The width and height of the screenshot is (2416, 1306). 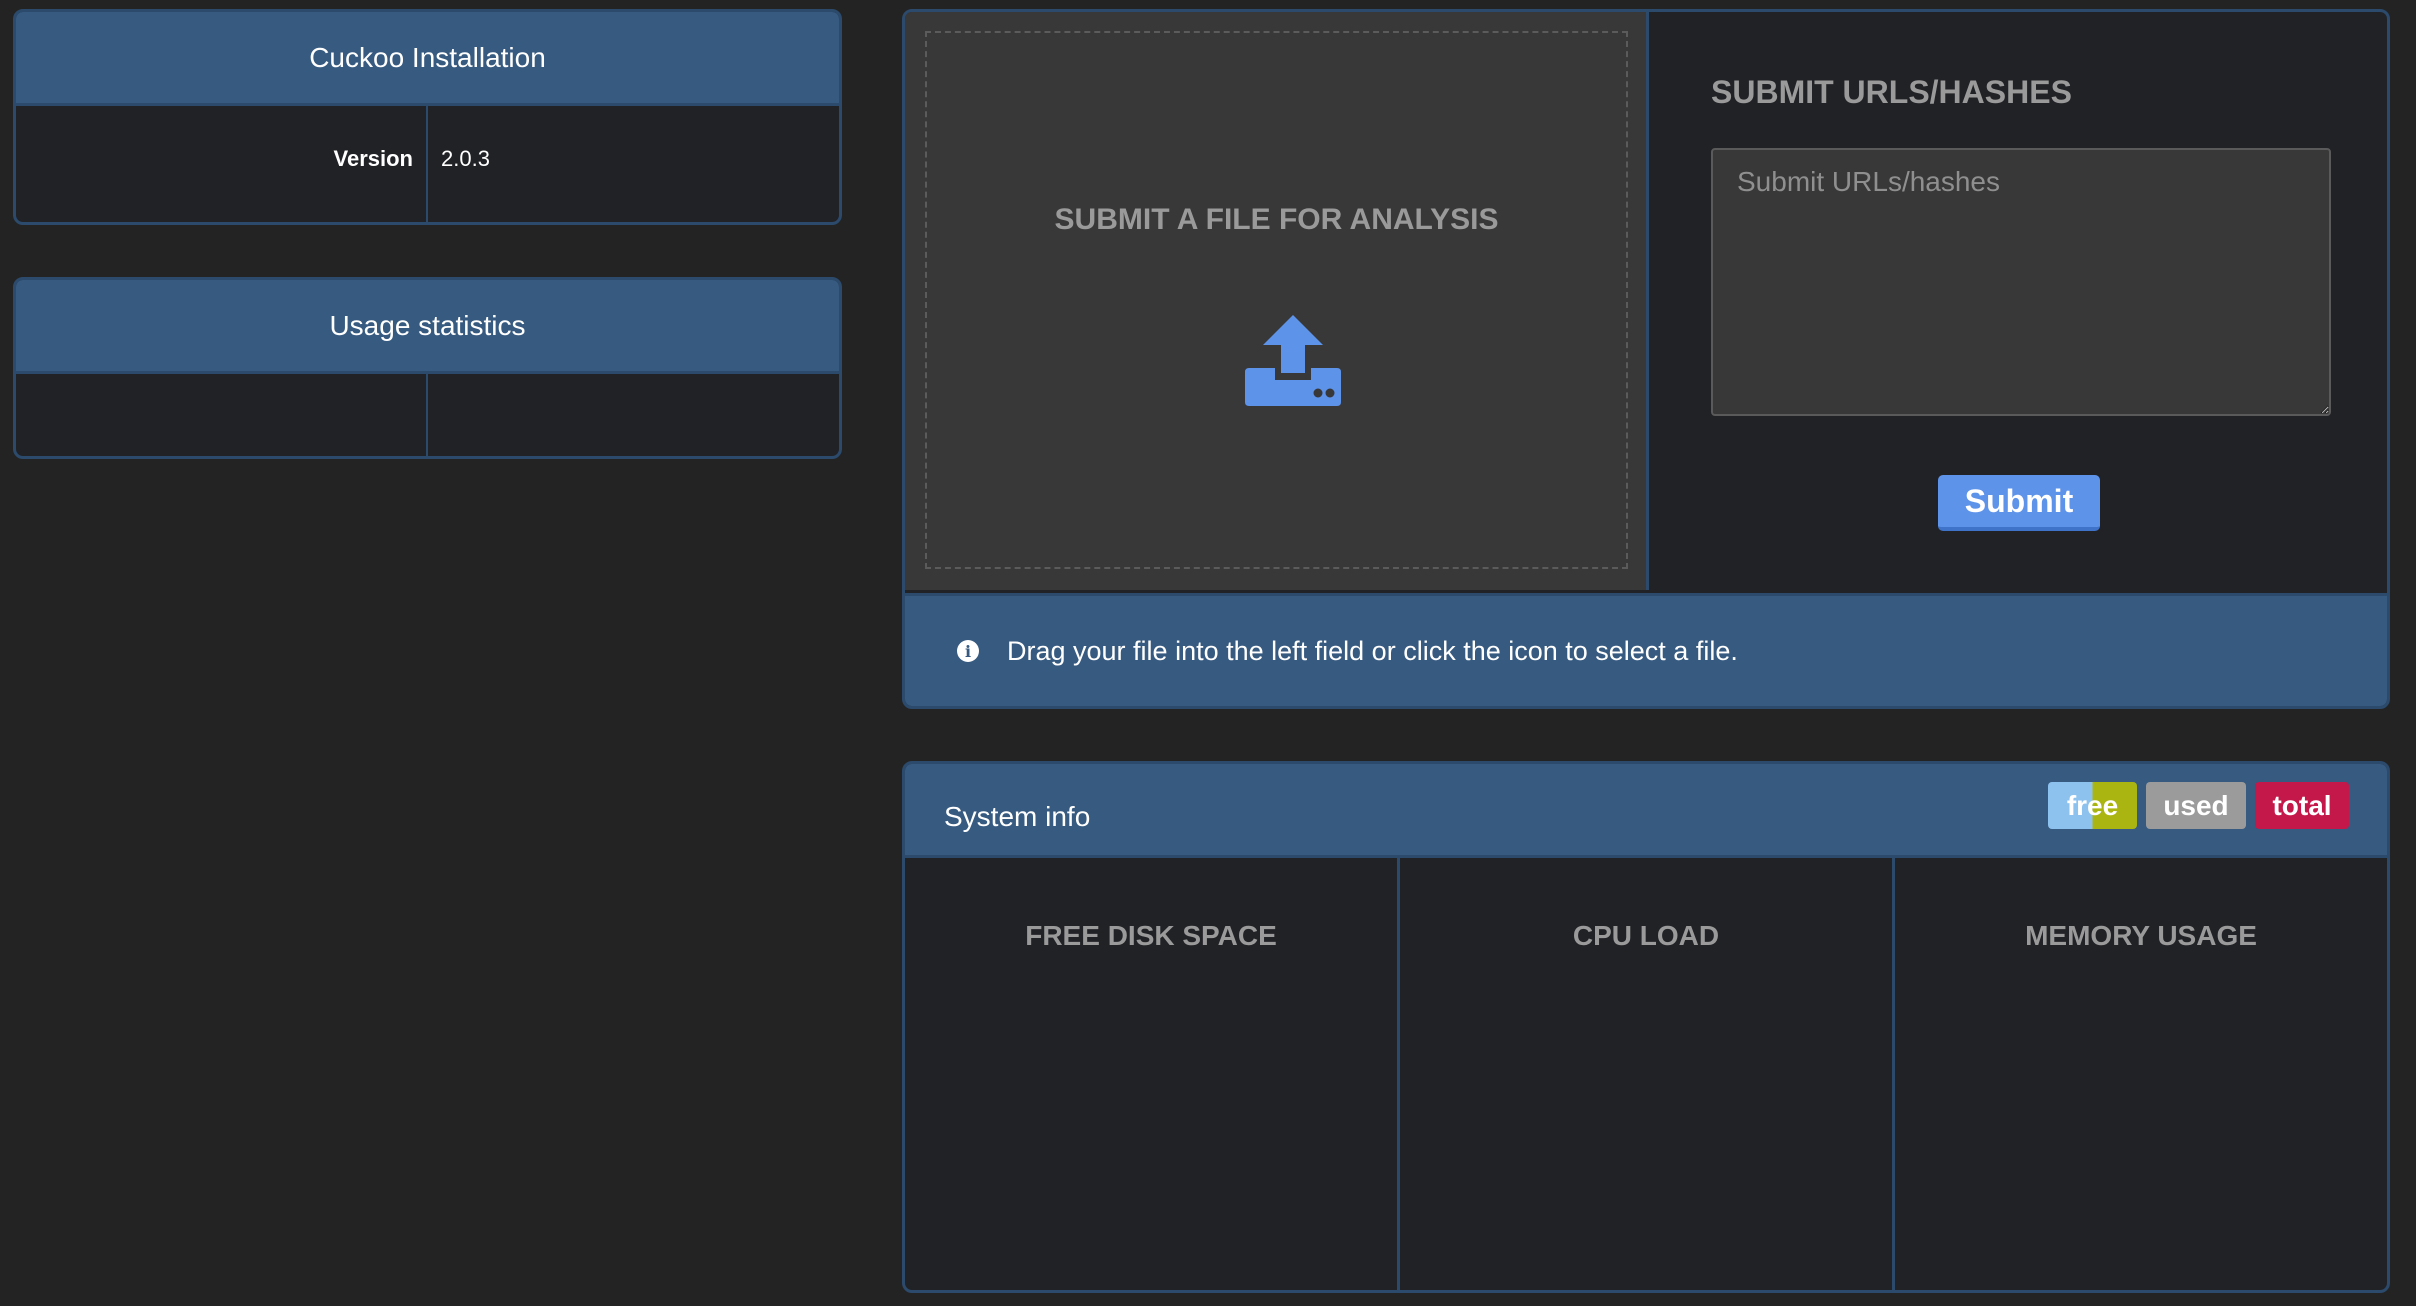 What do you see at coordinates (1293, 360) in the screenshot?
I see `upload-icon` at bounding box center [1293, 360].